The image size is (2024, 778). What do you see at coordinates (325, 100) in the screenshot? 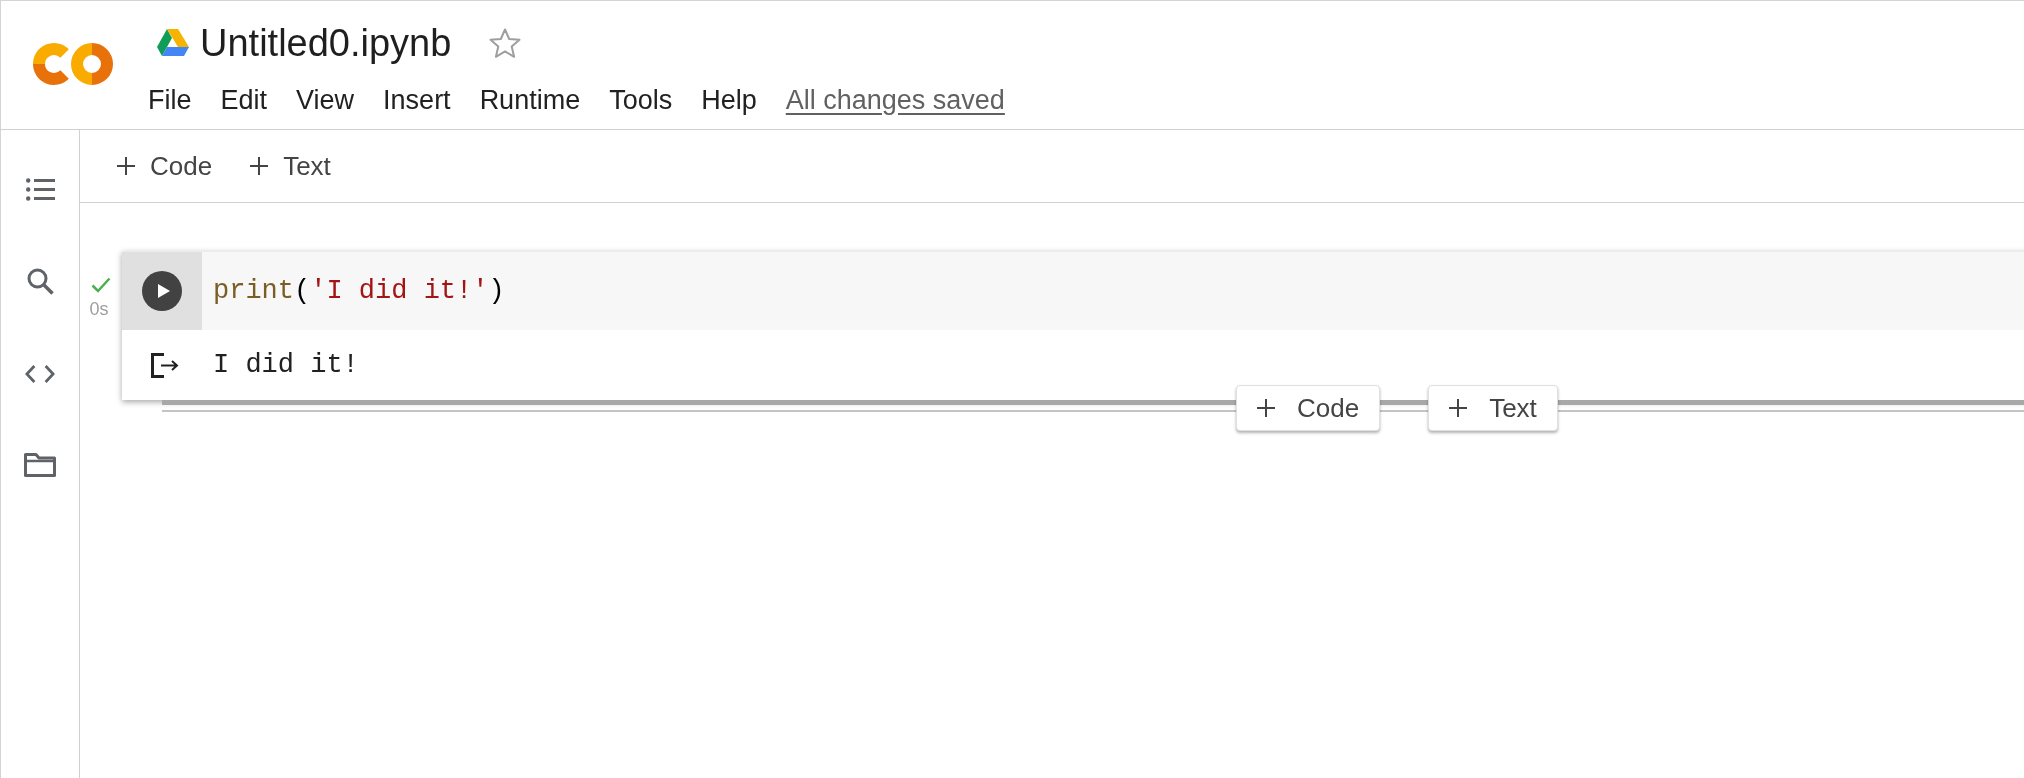
I see `menu-item: View` at bounding box center [325, 100].